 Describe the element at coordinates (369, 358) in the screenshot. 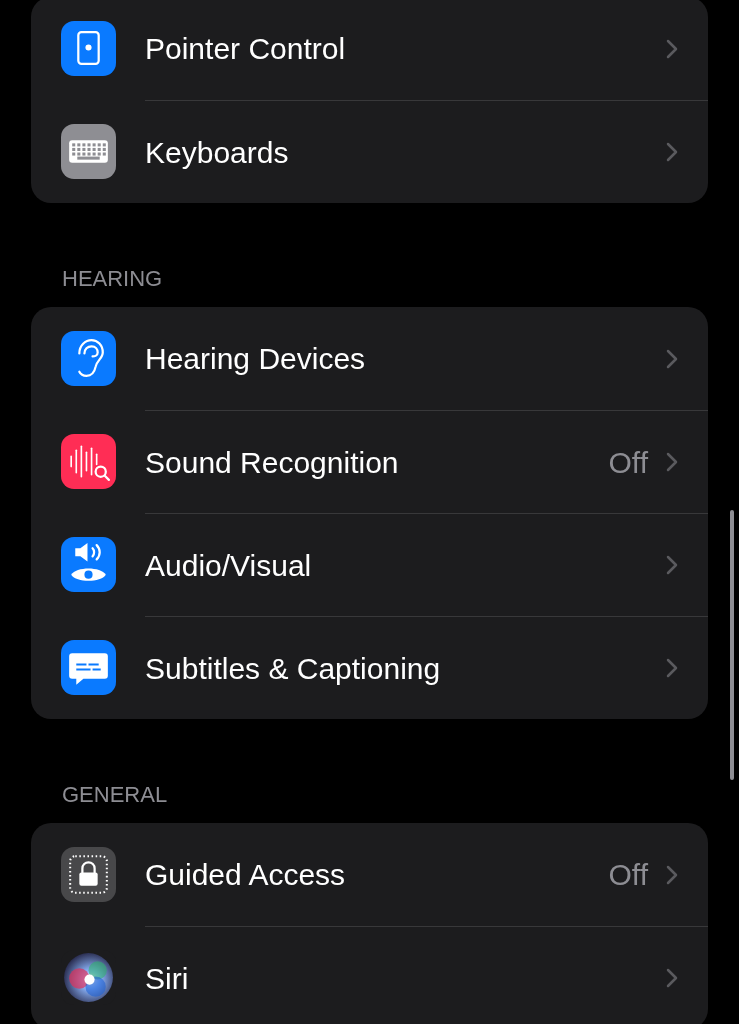

I see `settings-row: Hearing Devices` at that location.